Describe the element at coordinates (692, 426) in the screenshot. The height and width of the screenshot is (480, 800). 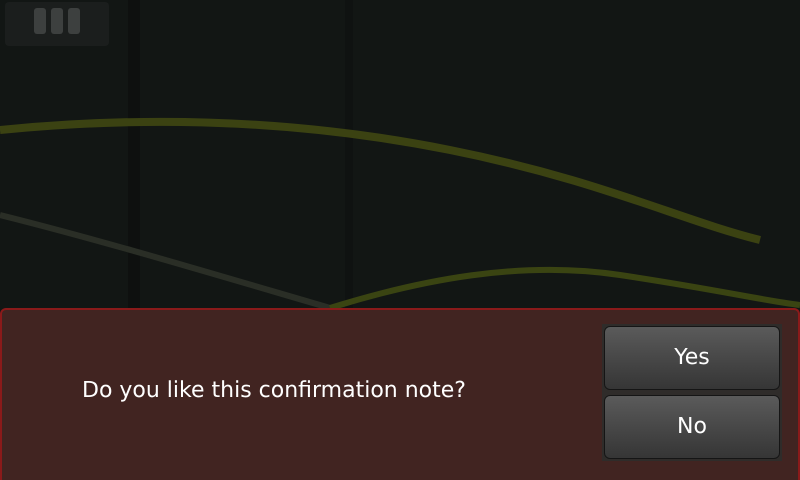
I see `dialog-button: No` at that location.